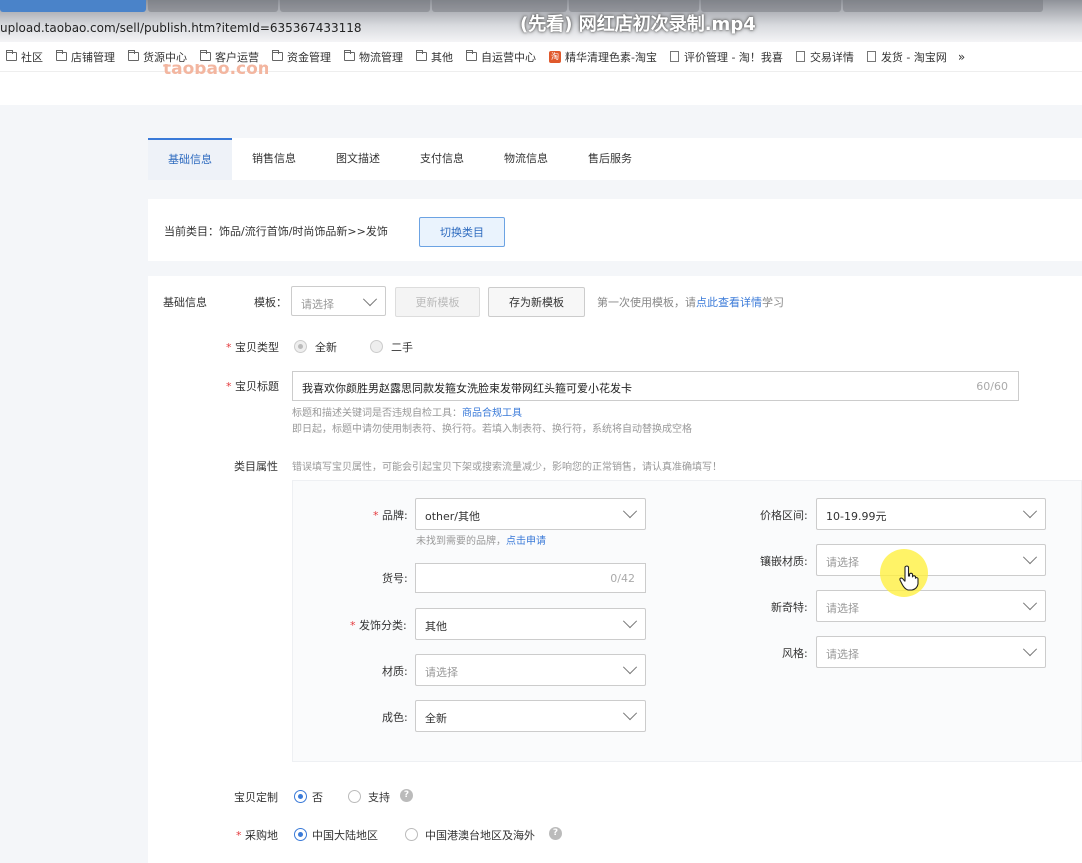 This screenshot has height=863, width=1082. What do you see at coordinates (909, 578) in the screenshot?
I see `hand-cursor-icon` at bounding box center [909, 578].